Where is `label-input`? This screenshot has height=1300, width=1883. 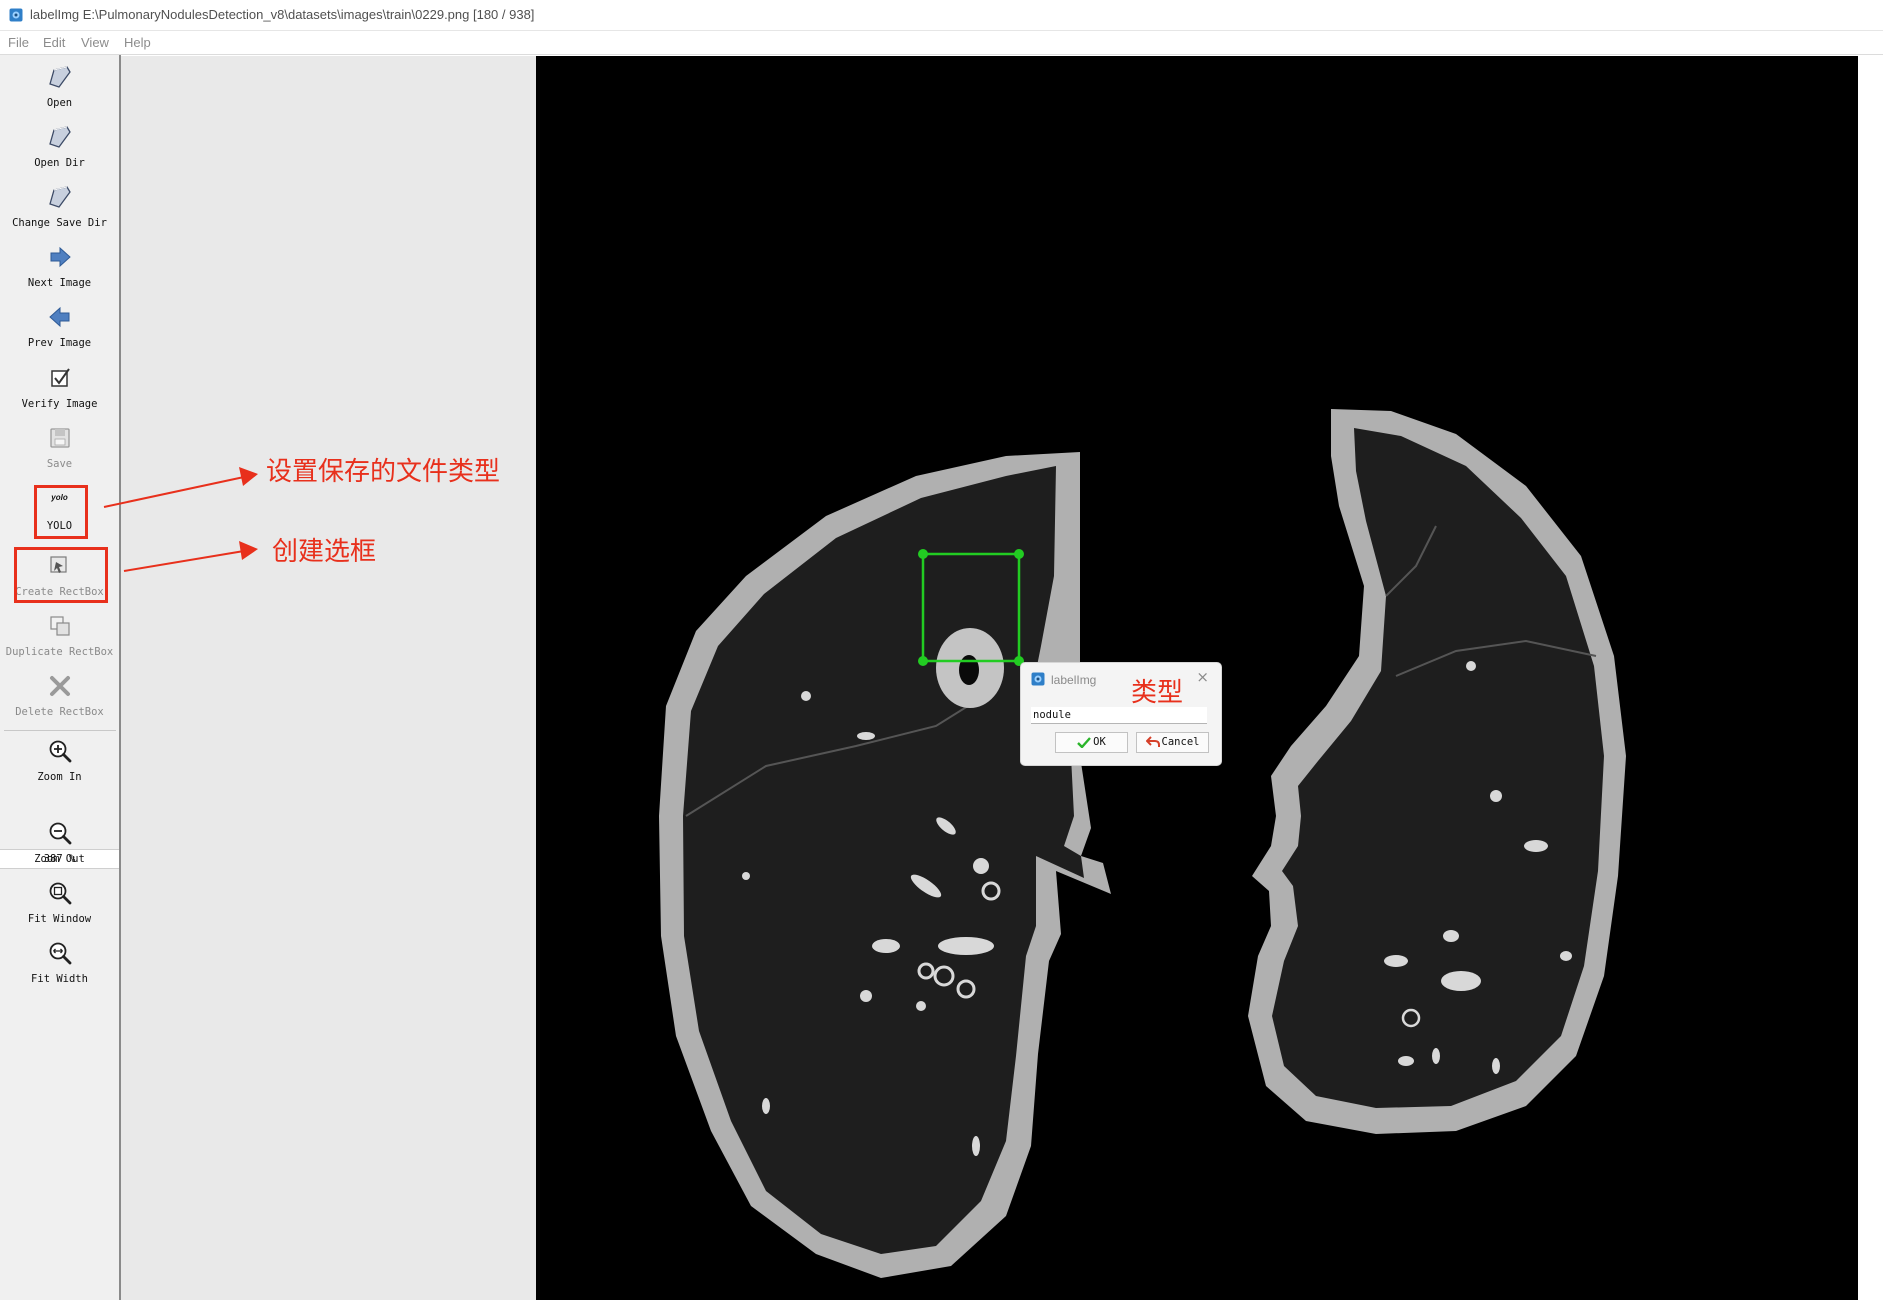
label-input is located at coordinates (1119, 715).